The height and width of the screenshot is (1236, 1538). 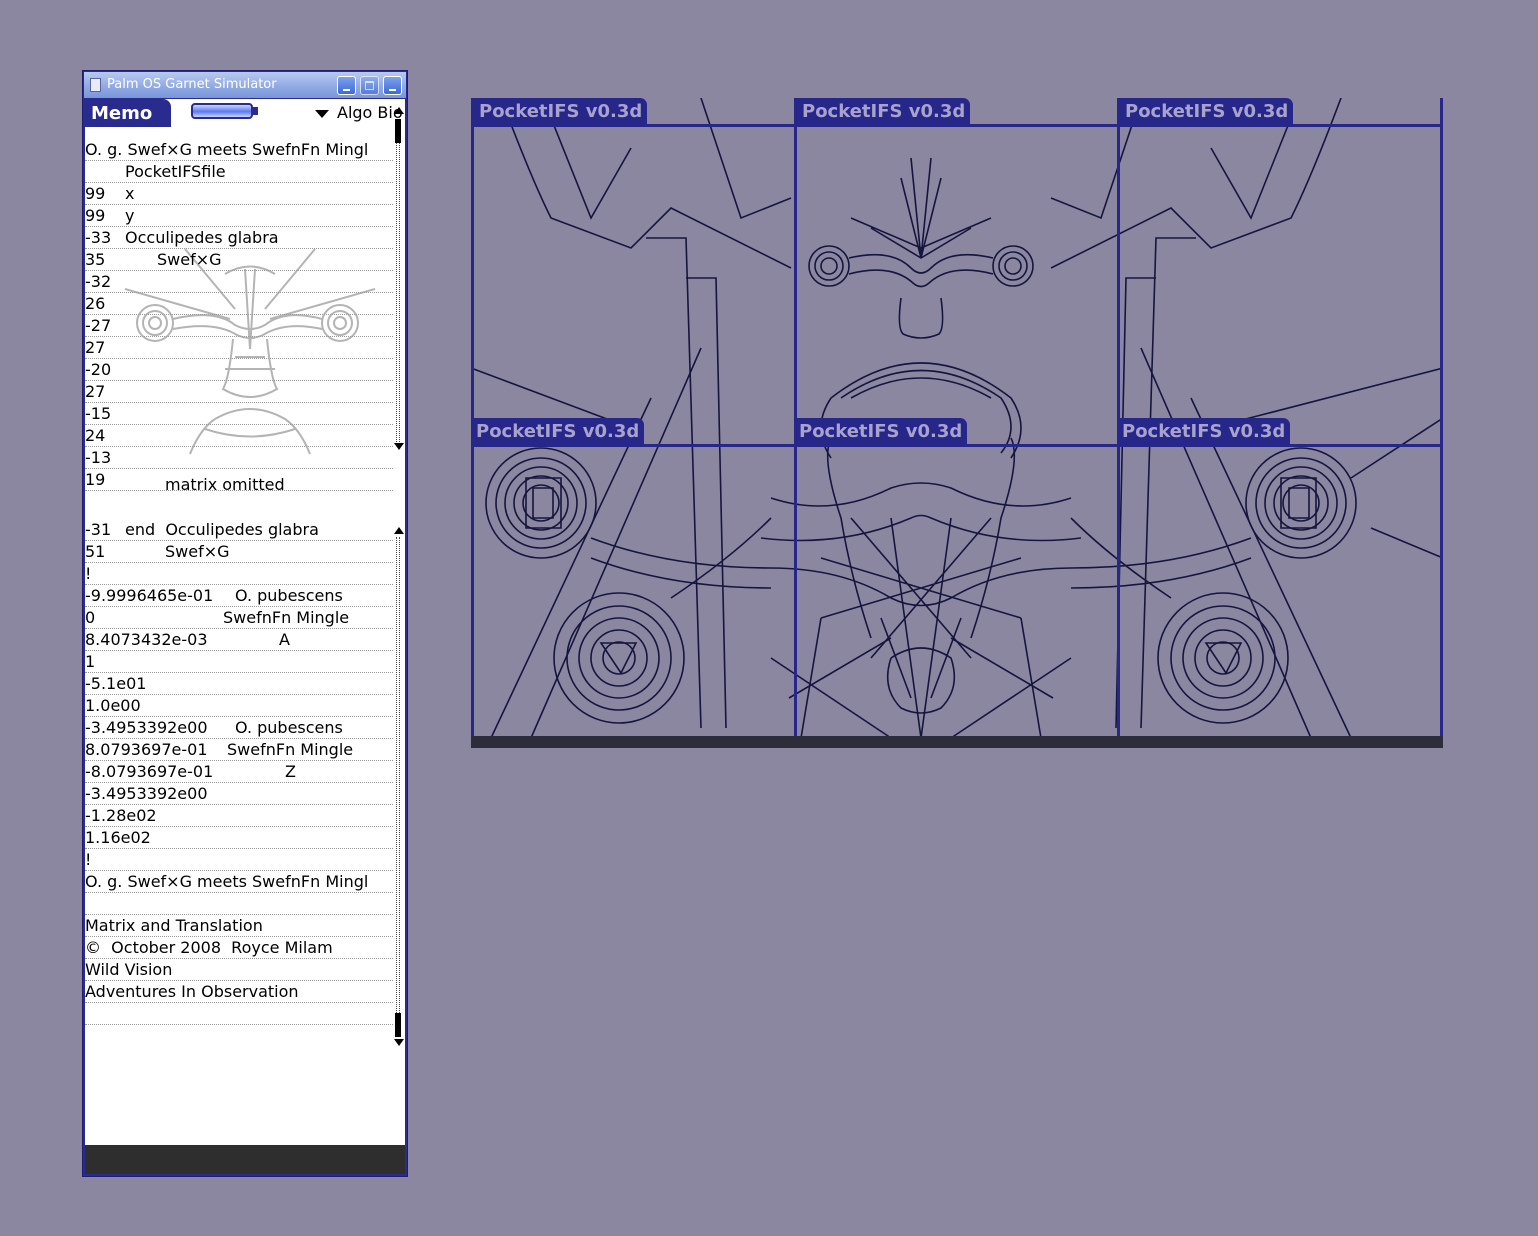 I want to click on memo-line: -32, so click(x=239, y=282).